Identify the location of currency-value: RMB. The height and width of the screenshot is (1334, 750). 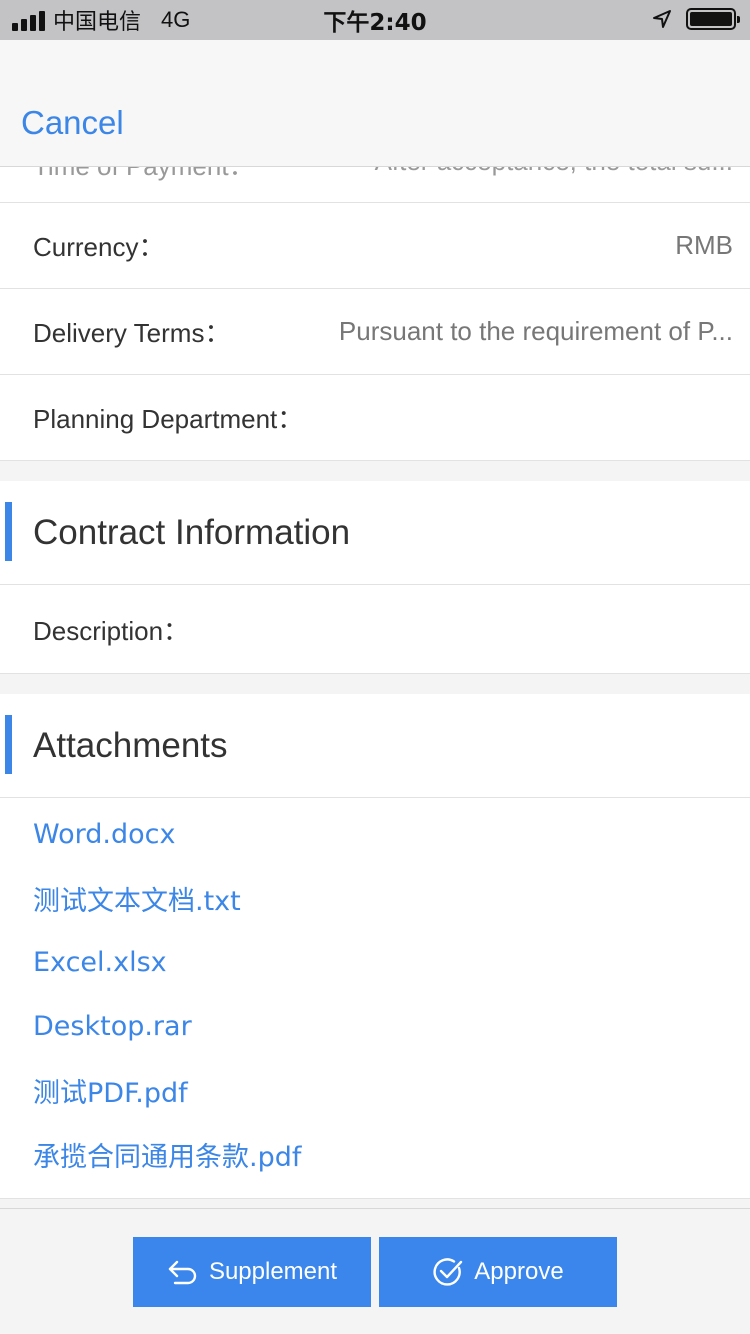
(704, 245).